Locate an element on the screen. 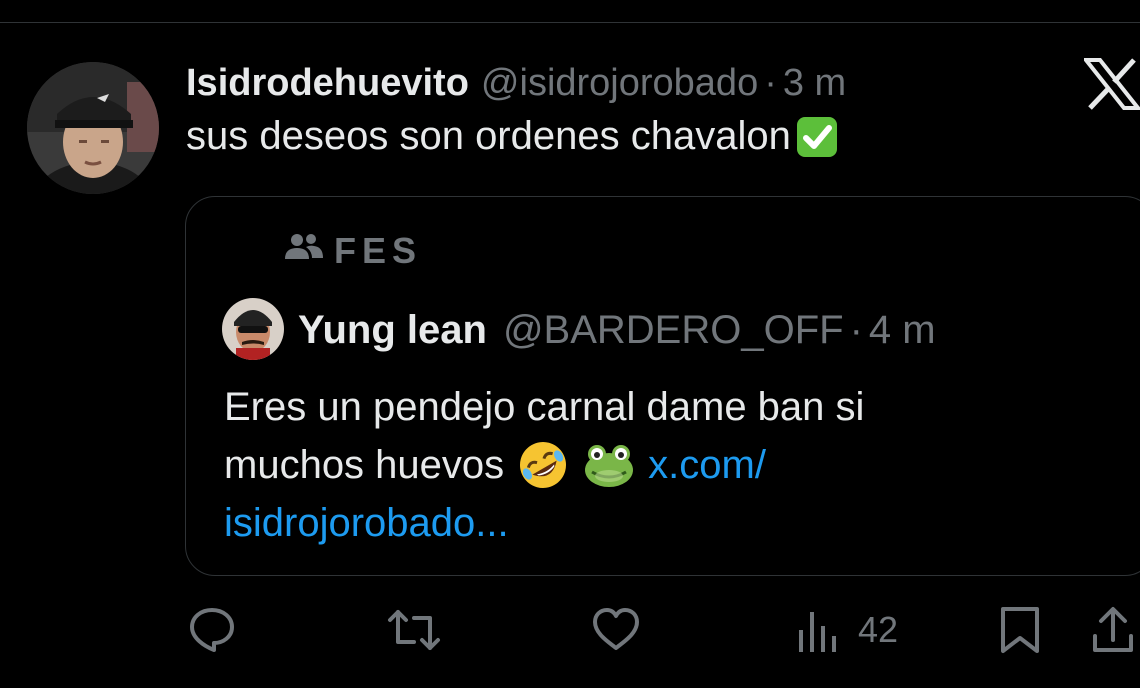 Image resolution: width=1140 pixels, height=688 pixels. views-button: 42 is located at coordinates (847, 630).